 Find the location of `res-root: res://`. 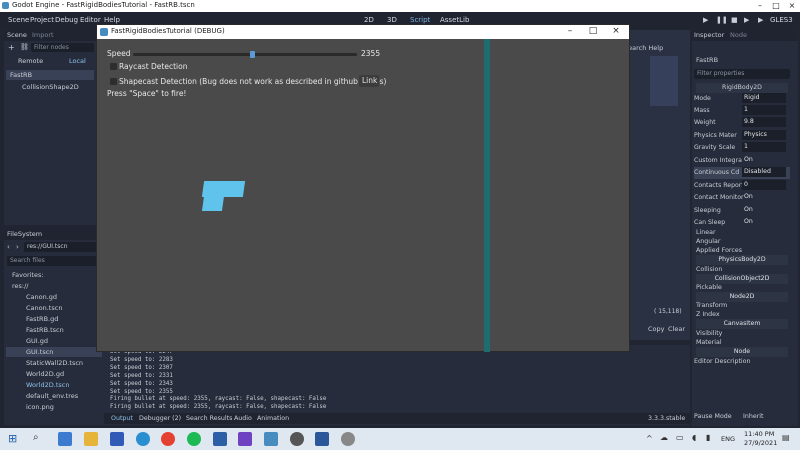

res-root: res:// is located at coordinates (20, 286).